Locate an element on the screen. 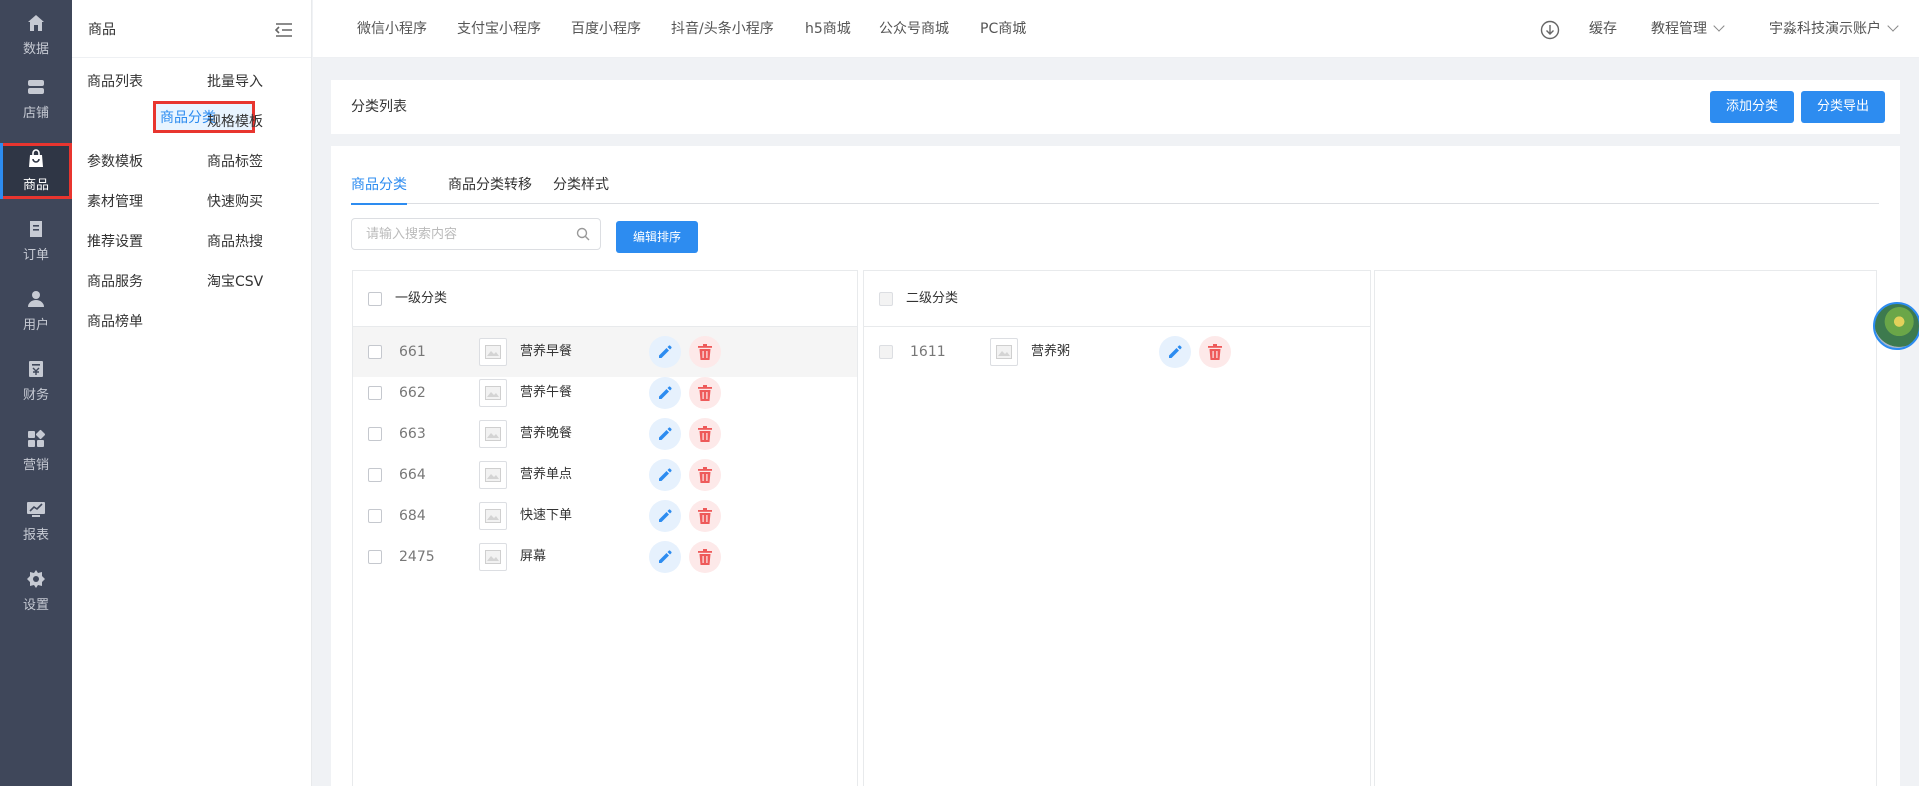  category-tabs: 商品分类 商品分类转移 分类样式 is located at coordinates (1115, 189).